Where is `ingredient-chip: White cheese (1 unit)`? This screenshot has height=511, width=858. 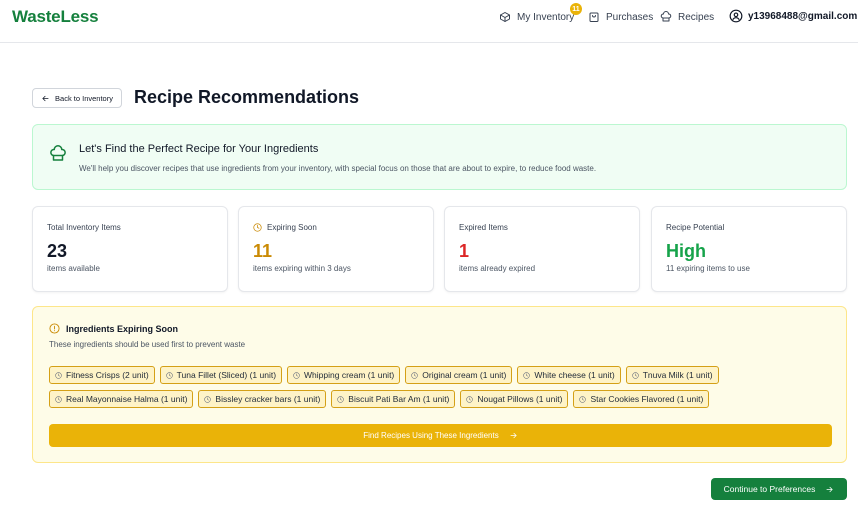 ingredient-chip: White cheese (1 unit) is located at coordinates (569, 375).